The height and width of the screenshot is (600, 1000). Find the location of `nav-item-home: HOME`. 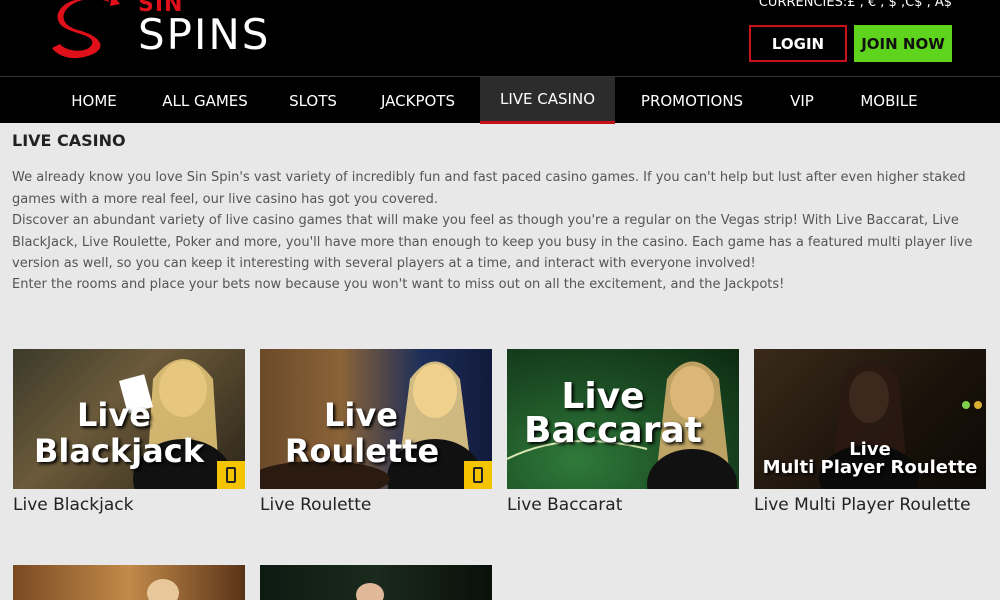

nav-item-home: HOME is located at coordinates (94, 100).